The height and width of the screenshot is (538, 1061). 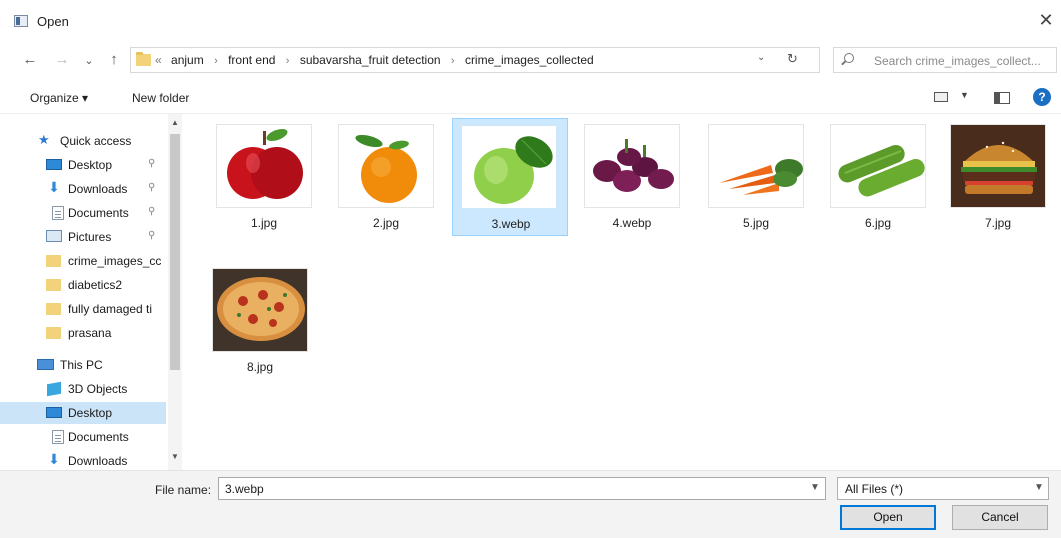 What do you see at coordinates (874, 489) in the screenshot?
I see `file-type-value: All Files (*)` at bounding box center [874, 489].